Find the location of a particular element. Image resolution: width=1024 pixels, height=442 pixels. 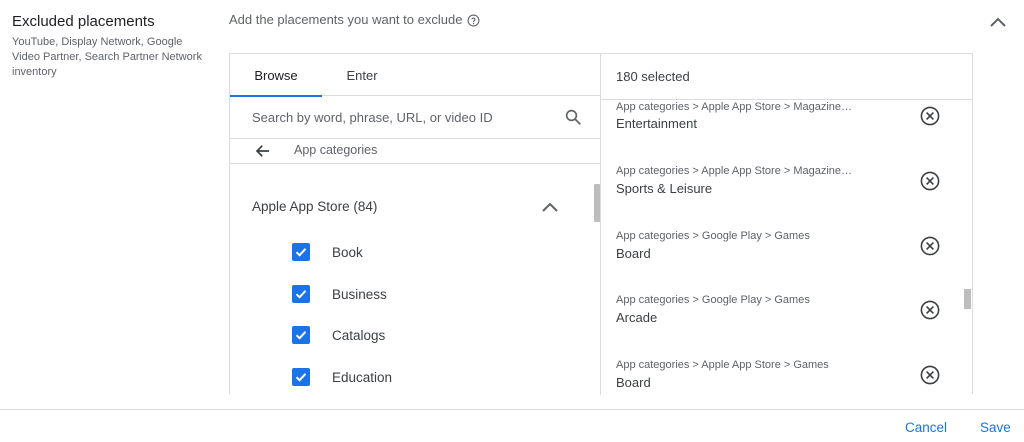

footer-divider is located at coordinates (512, 409).